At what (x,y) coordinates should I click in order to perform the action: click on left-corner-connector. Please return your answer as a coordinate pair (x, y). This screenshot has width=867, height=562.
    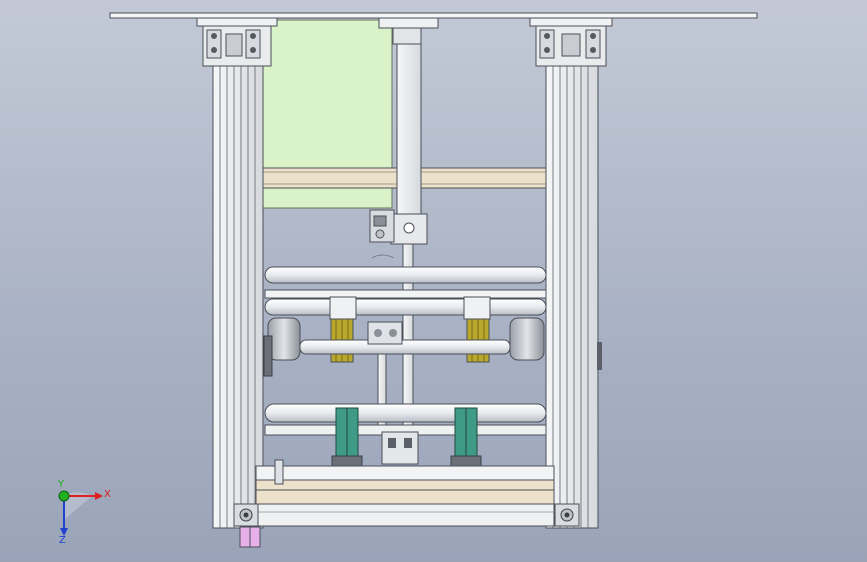
    Looking at the image, I should click on (246, 515).